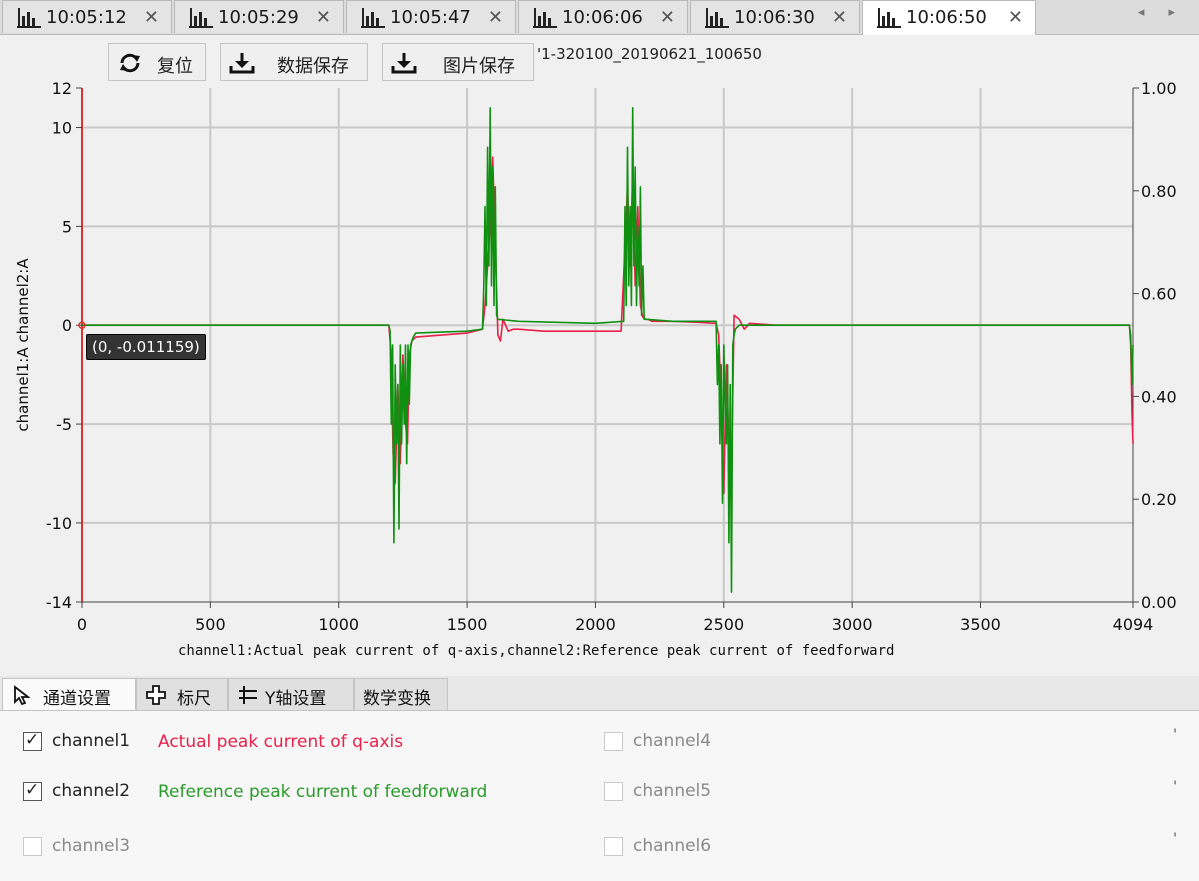 The width and height of the screenshot is (1199, 881). Describe the element at coordinates (1159, 88) in the screenshot. I see `y2-tick-label: 1.00` at that location.